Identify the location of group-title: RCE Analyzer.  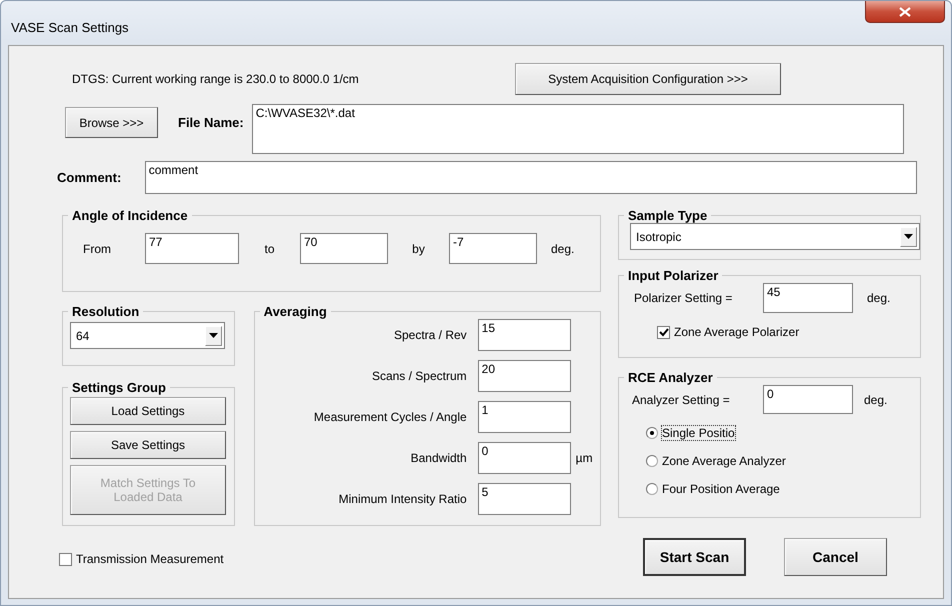
(670, 377).